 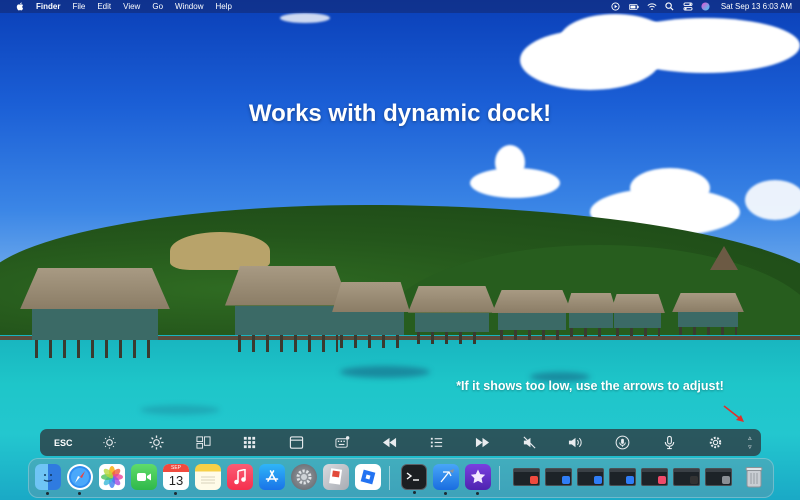 I want to click on app-store-icon, so click(x=272, y=476).